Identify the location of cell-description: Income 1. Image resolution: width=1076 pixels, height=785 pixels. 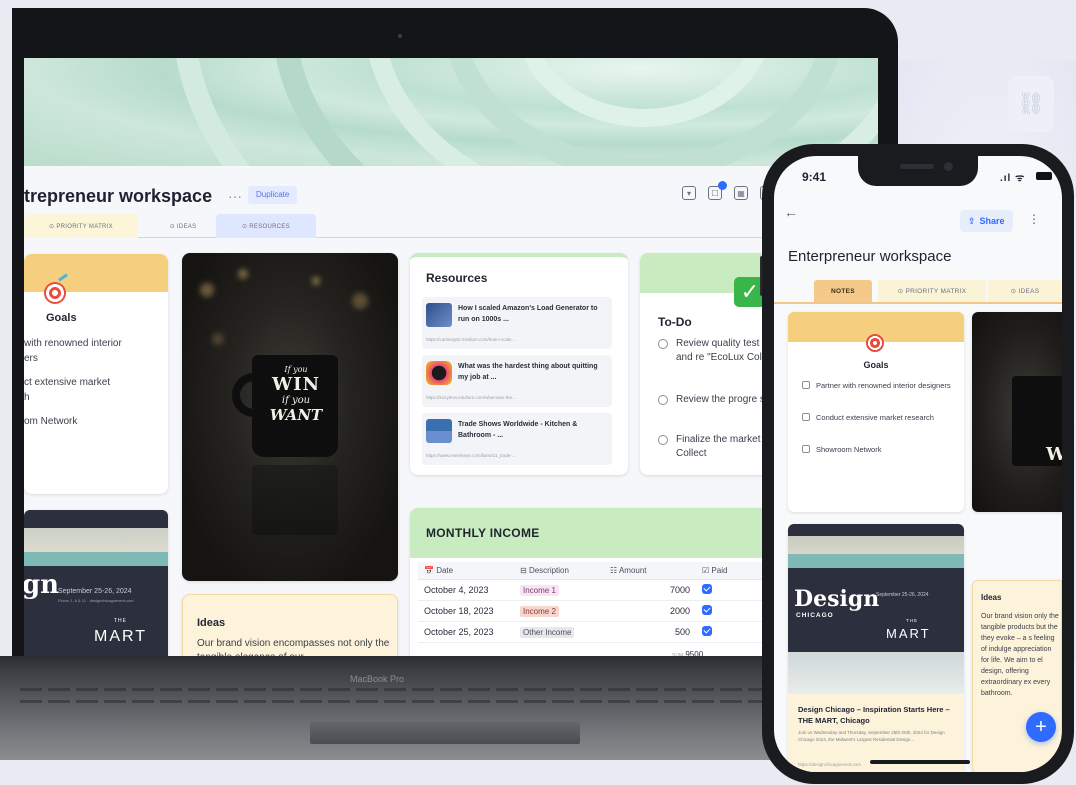
(559, 590).